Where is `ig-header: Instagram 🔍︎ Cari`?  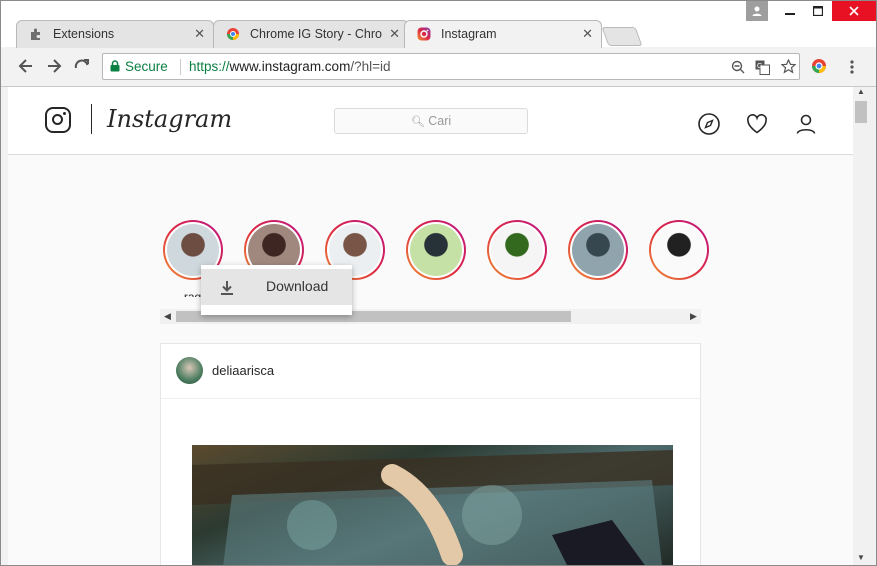 ig-header: Instagram 🔍︎ Cari is located at coordinates (430, 121).